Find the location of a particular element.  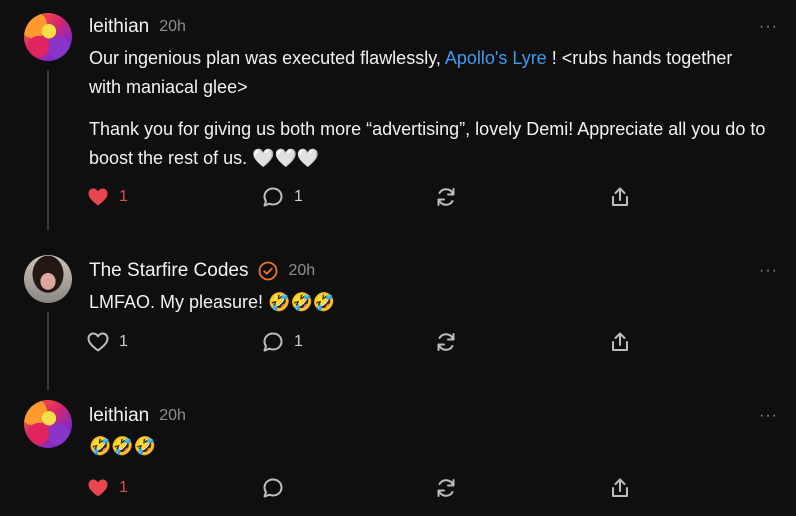

verified-badge-icon is located at coordinates (268, 271).